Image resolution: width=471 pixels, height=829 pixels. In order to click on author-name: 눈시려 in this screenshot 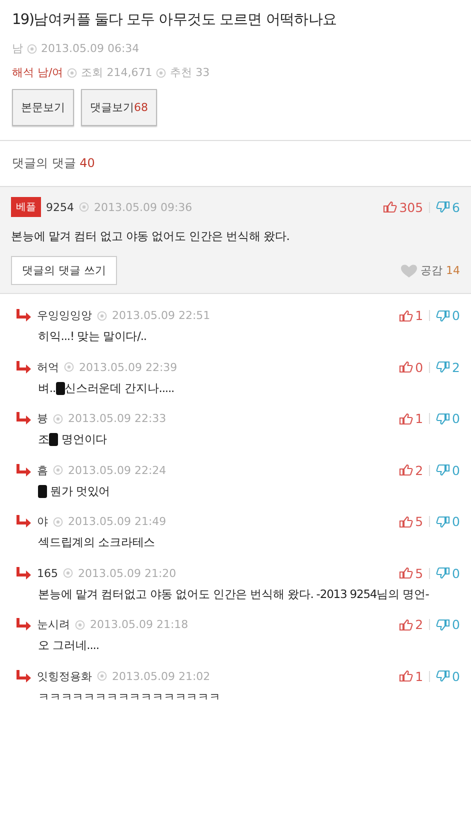, I will do `click(53, 624)`.